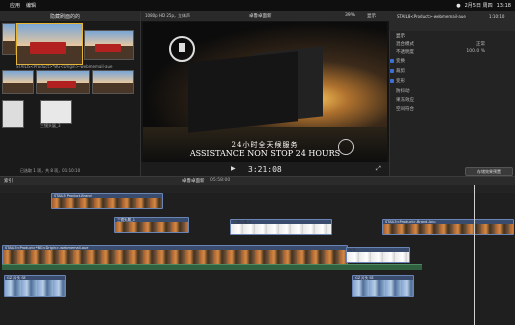  Describe the element at coordinates (371, 16) in the screenshot. I see `display-menu: 显示` at that location.